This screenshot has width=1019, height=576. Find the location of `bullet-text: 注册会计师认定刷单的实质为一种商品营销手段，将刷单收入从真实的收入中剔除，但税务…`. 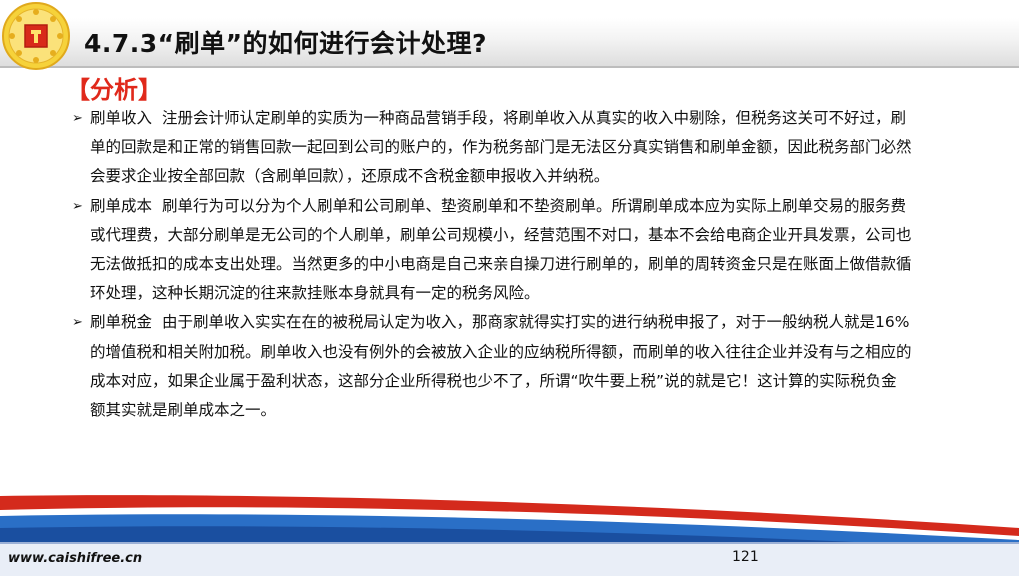

bullet-text: 注册会计师认定刷单的实质为一种商品营销手段，将刷单收入从真实的收入中剔除，但税务… is located at coordinates (501, 147).